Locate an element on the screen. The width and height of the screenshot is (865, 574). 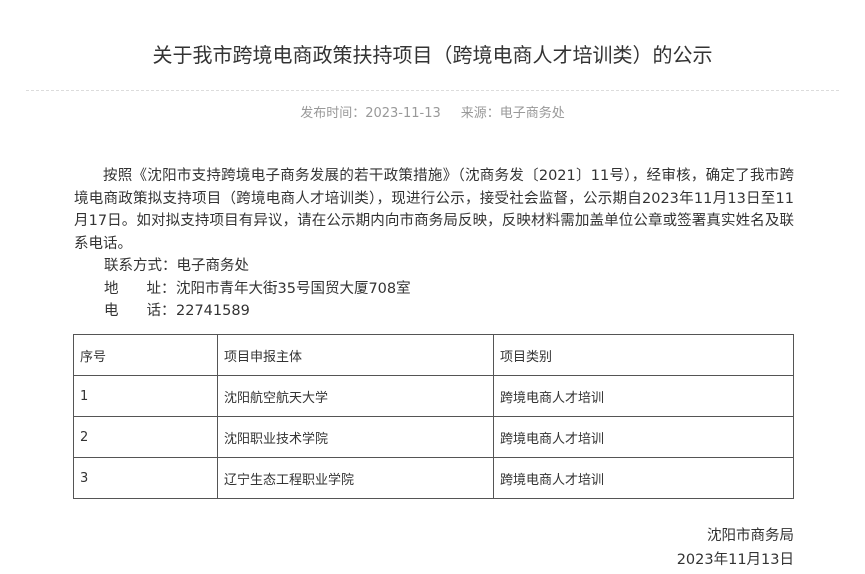
phone-line: 电 话：22741589 is located at coordinates (434, 311).